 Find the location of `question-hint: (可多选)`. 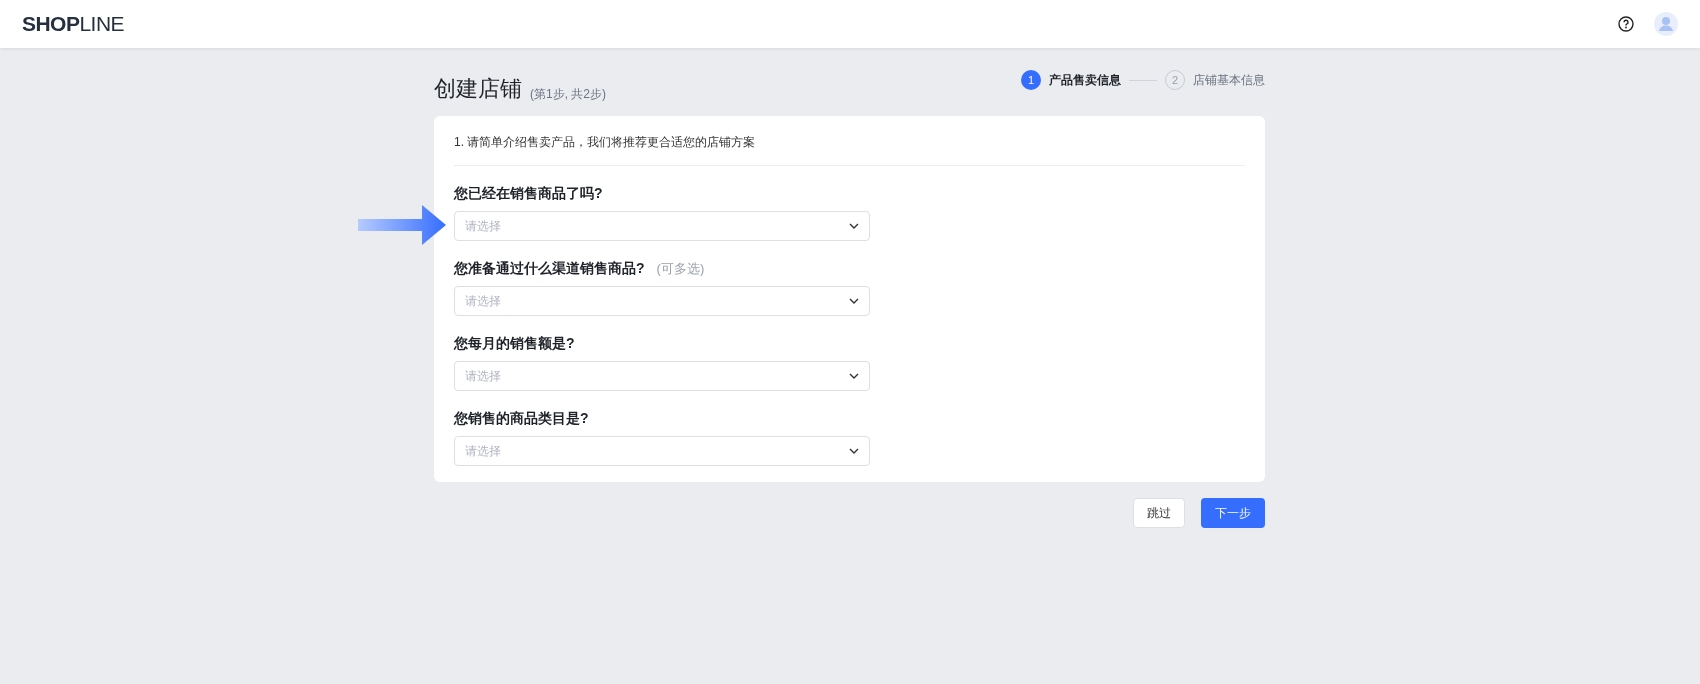

question-hint: (可多选) is located at coordinates (680, 269).